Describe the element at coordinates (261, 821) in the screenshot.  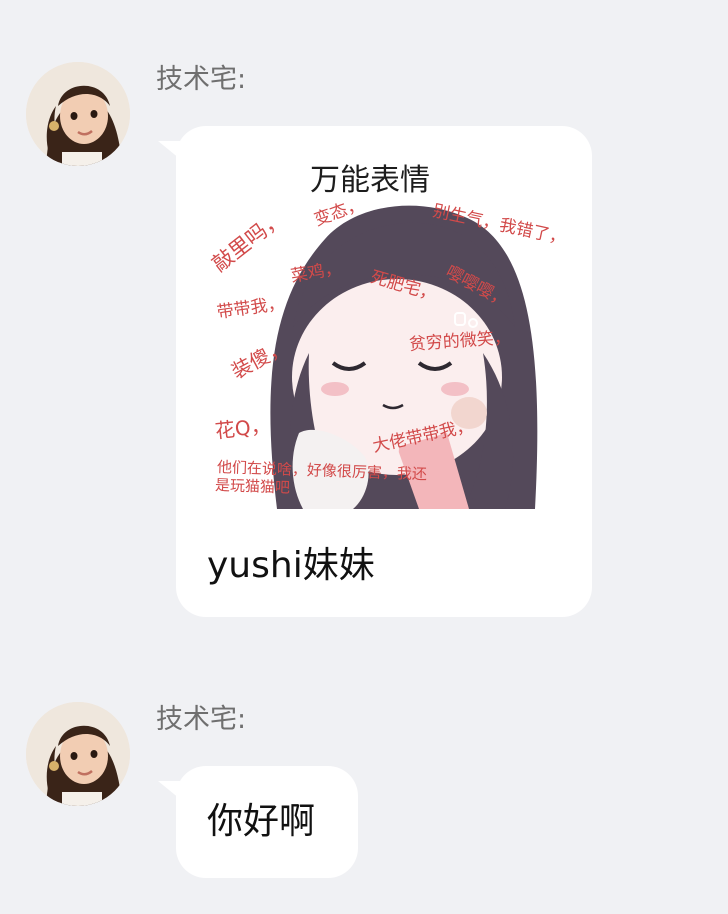
I see `message-text: 你好啊` at that location.